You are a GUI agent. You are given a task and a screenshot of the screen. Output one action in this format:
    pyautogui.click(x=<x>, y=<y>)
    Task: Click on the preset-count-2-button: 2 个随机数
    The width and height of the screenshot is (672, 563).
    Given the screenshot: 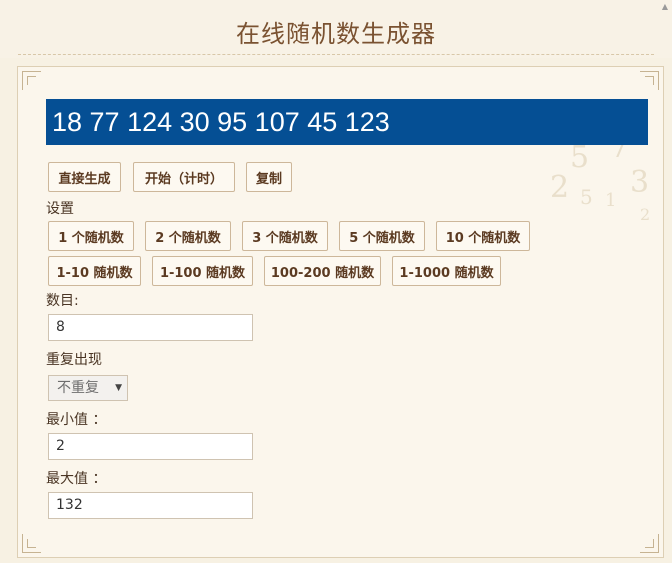 What is the action you would take?
    pyautogui.click(x=188, y=236)
    